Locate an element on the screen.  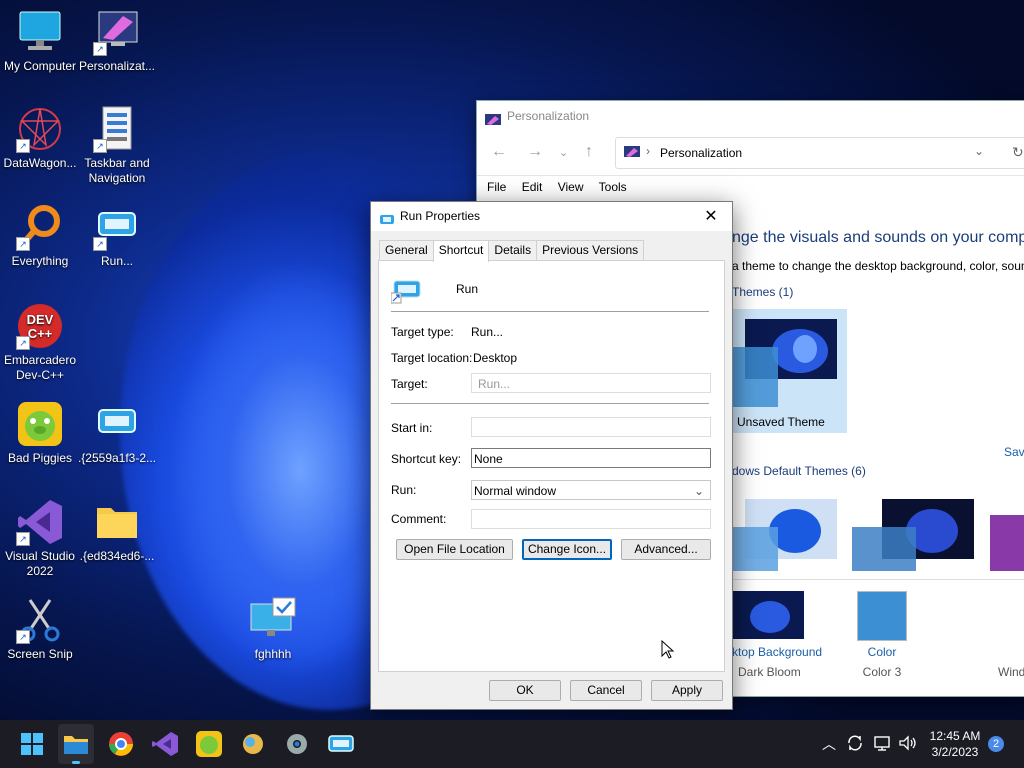
back-arrow-icon: ← is located at coordinates (499, 152).